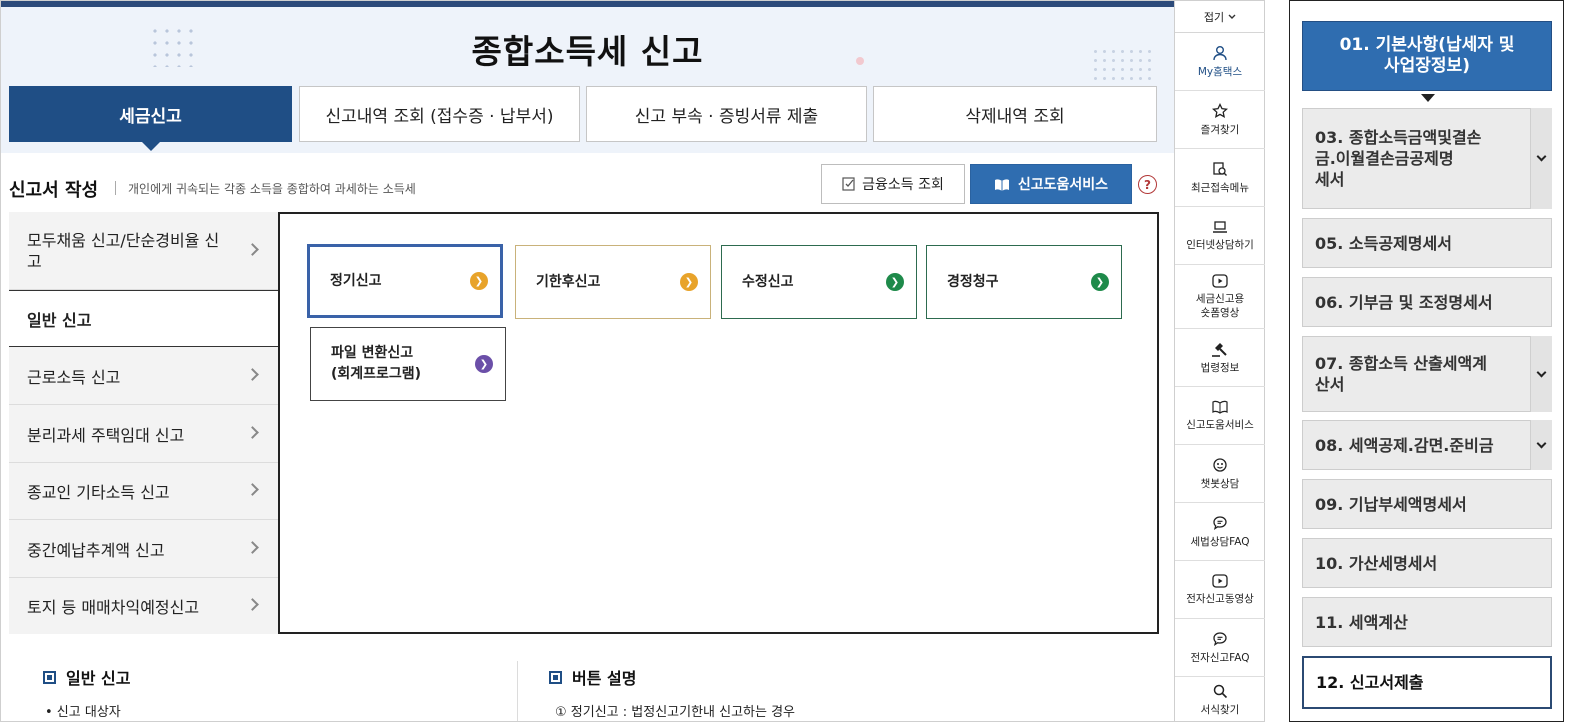  I want to click on quick-label: 챗봇상담, so click(1220, 483).